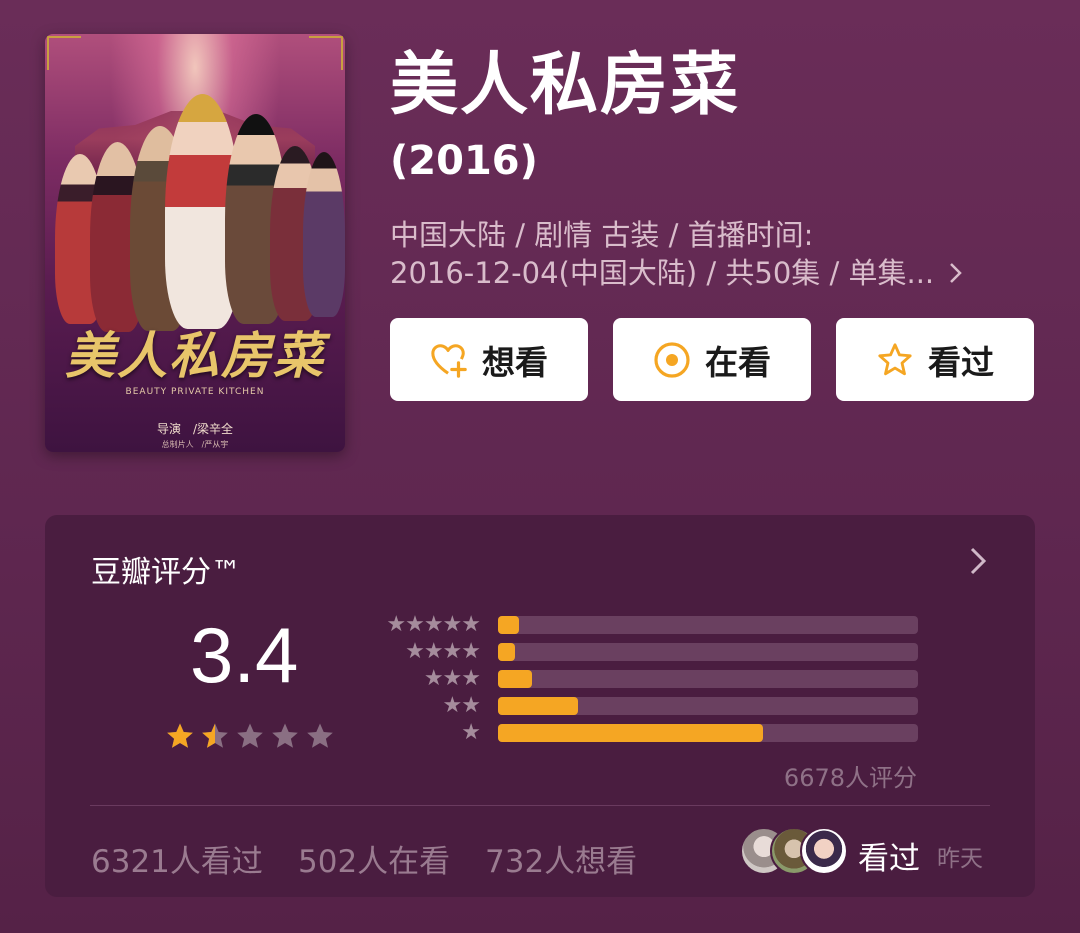 Image resolution: width=1080 pixels, height=933 pixels. Describe the element at coordinates (180, 735) in the screenshot. I see `star-filled-icon` at that location.